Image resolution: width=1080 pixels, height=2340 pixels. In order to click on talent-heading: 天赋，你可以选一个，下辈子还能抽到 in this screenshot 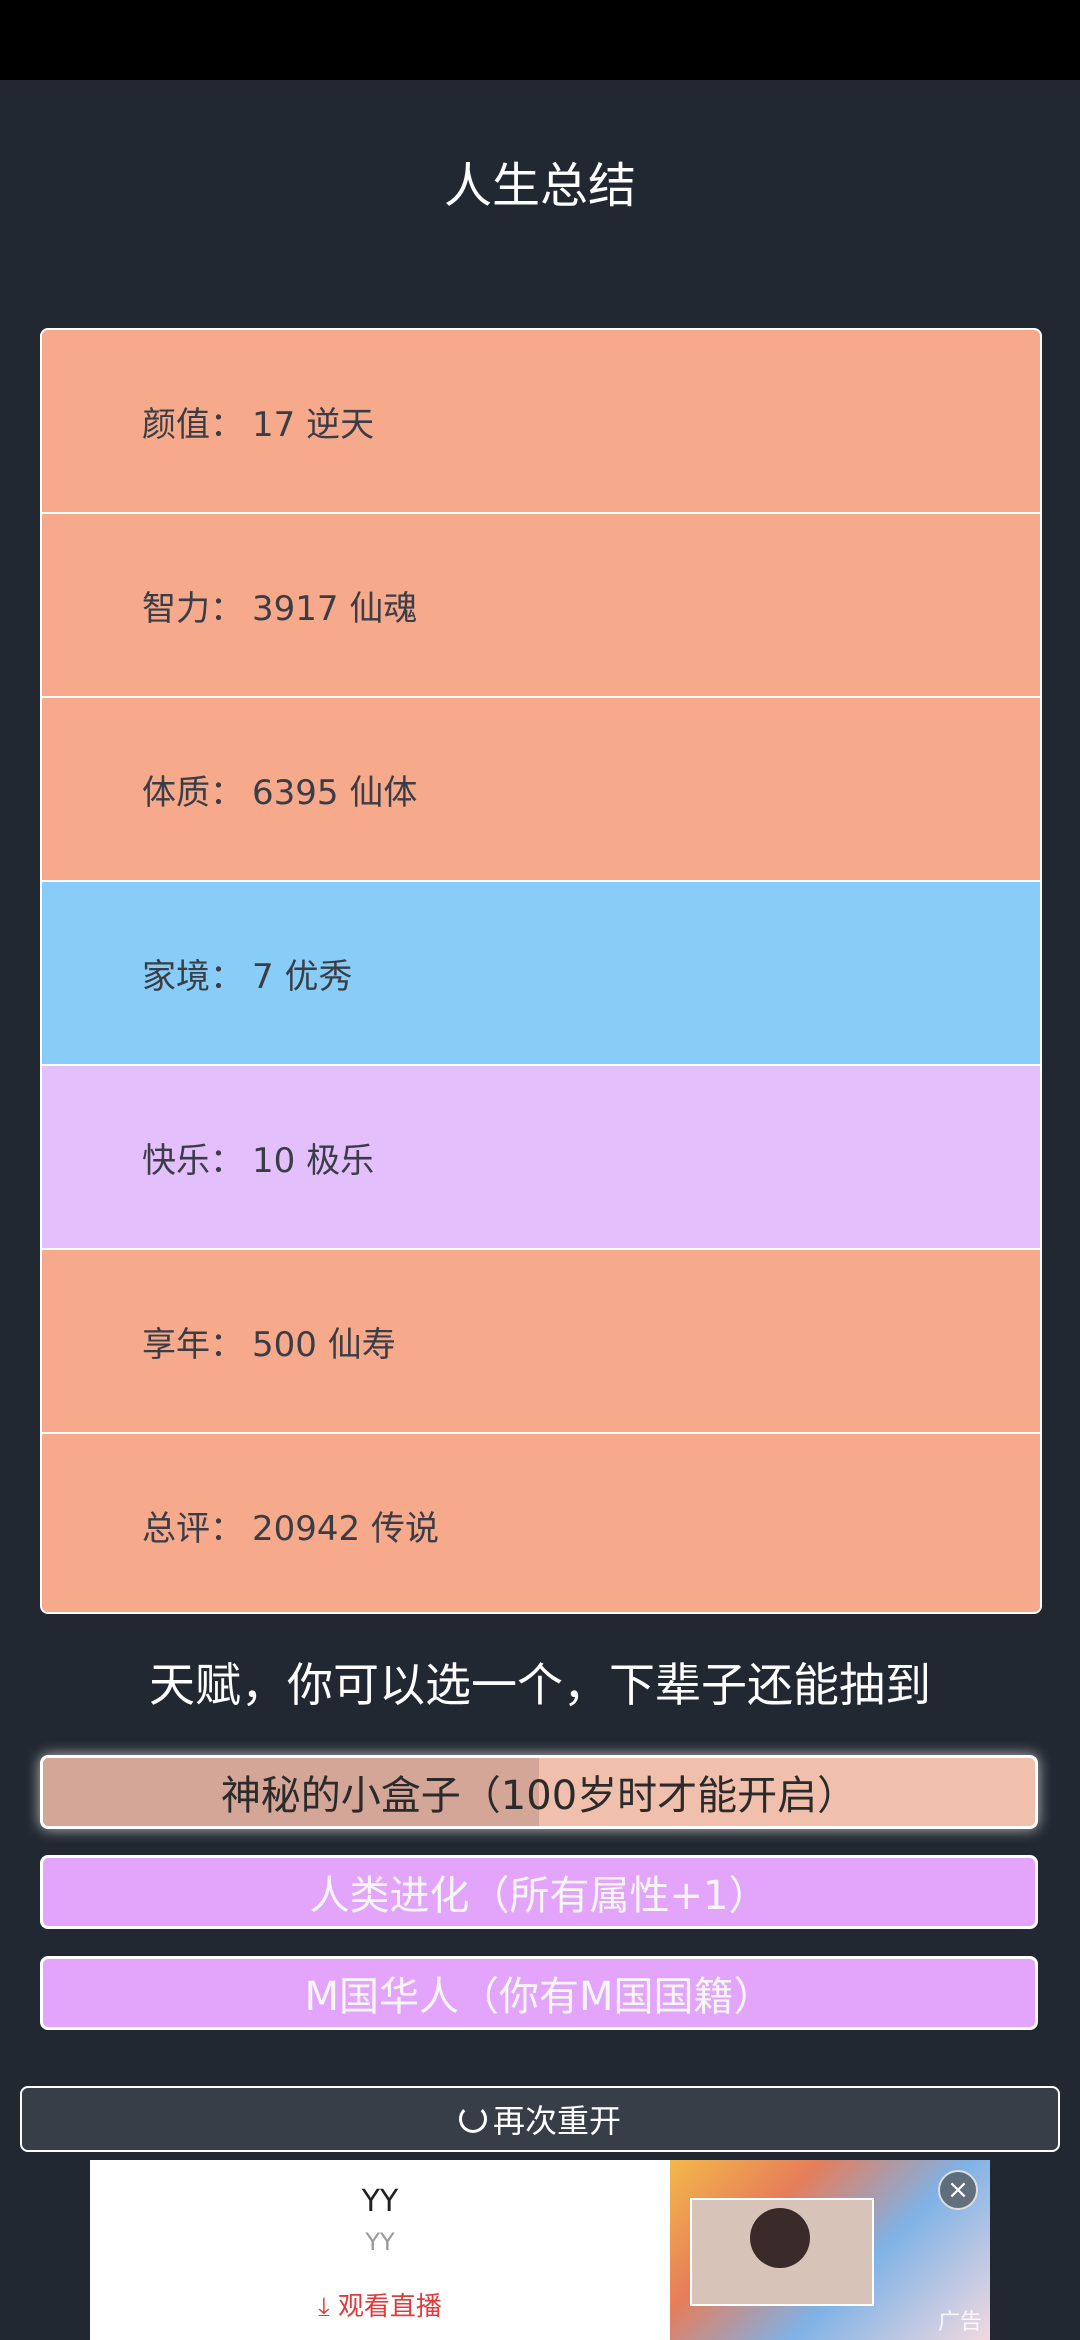, I will do `click(540, 1685)`.